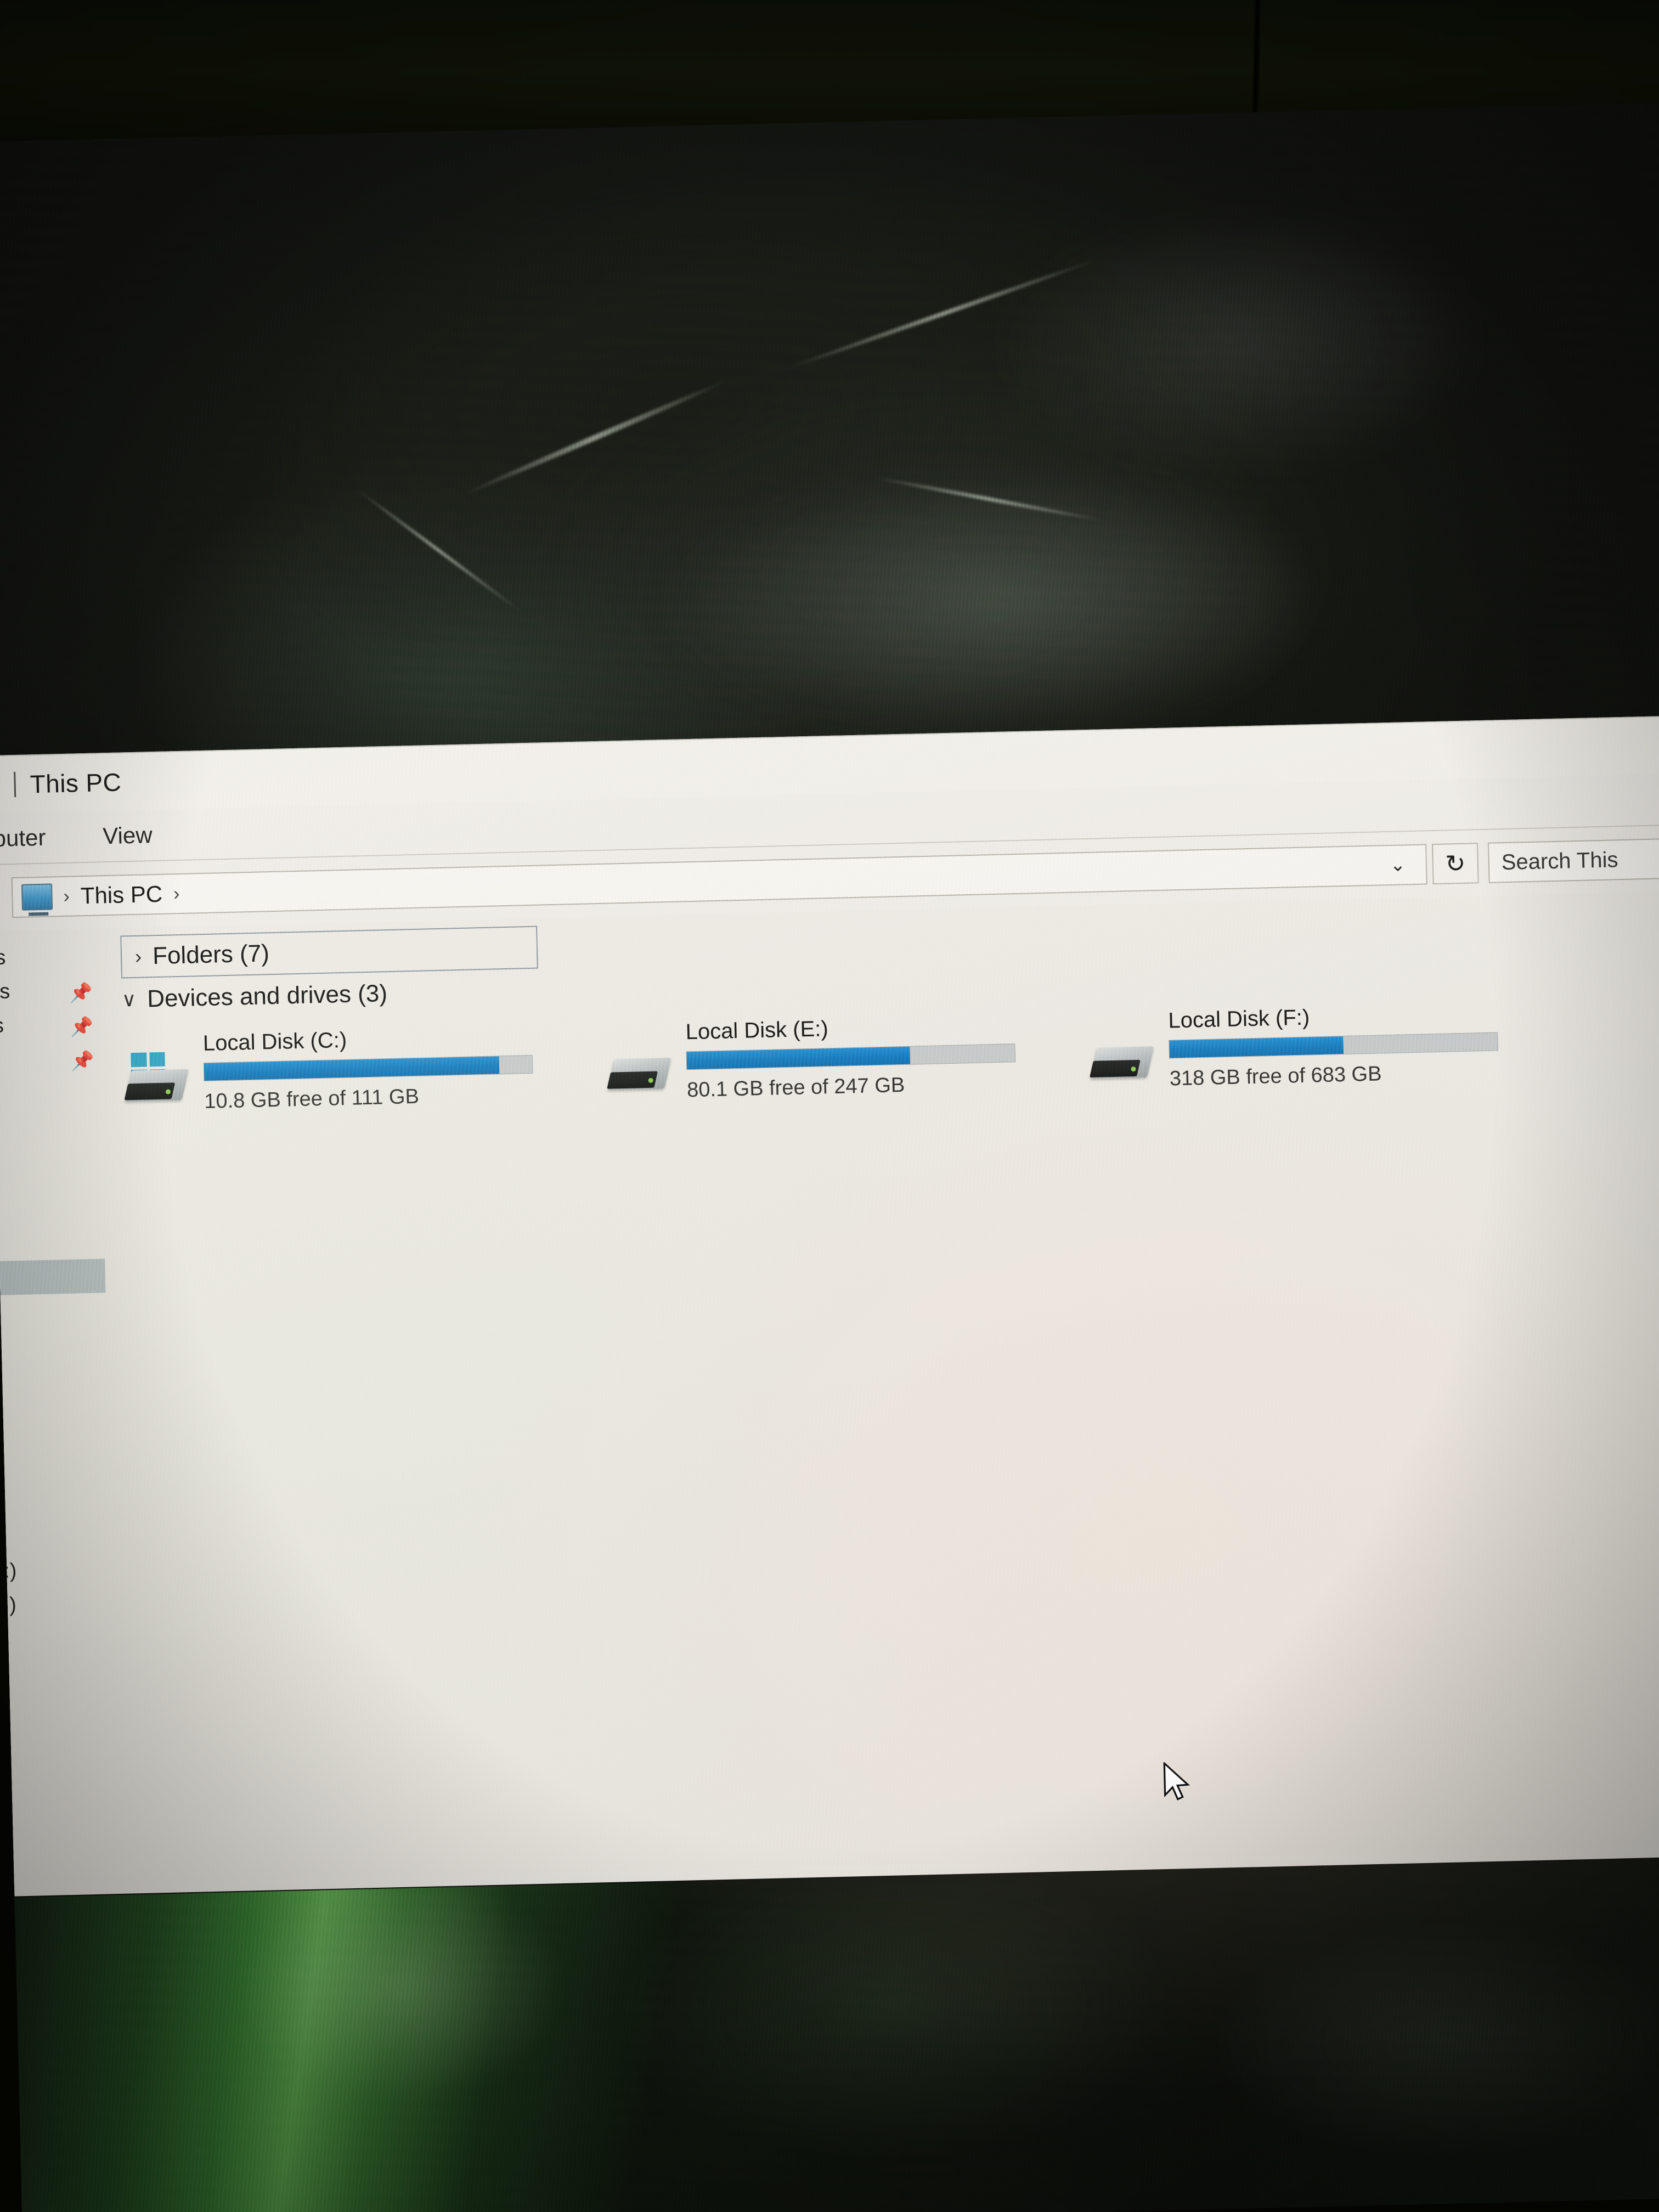 This screenshot has height=2212, width=1659. I want to click on drive-name-c: Local Disk (C:), so click(274, 1042).